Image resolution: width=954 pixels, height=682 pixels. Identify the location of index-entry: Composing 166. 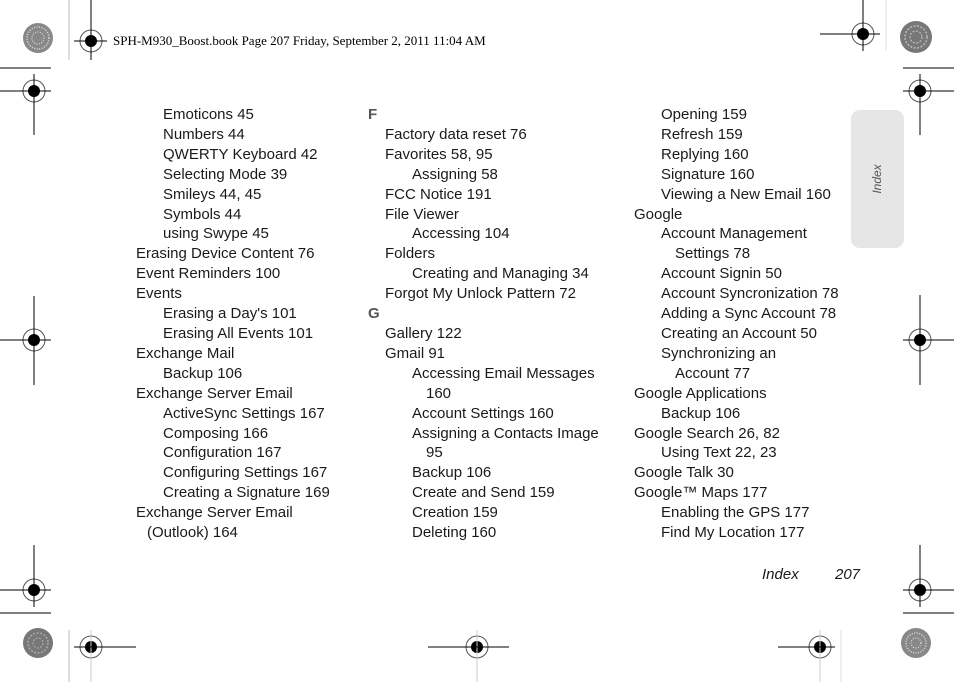
(216, 433).